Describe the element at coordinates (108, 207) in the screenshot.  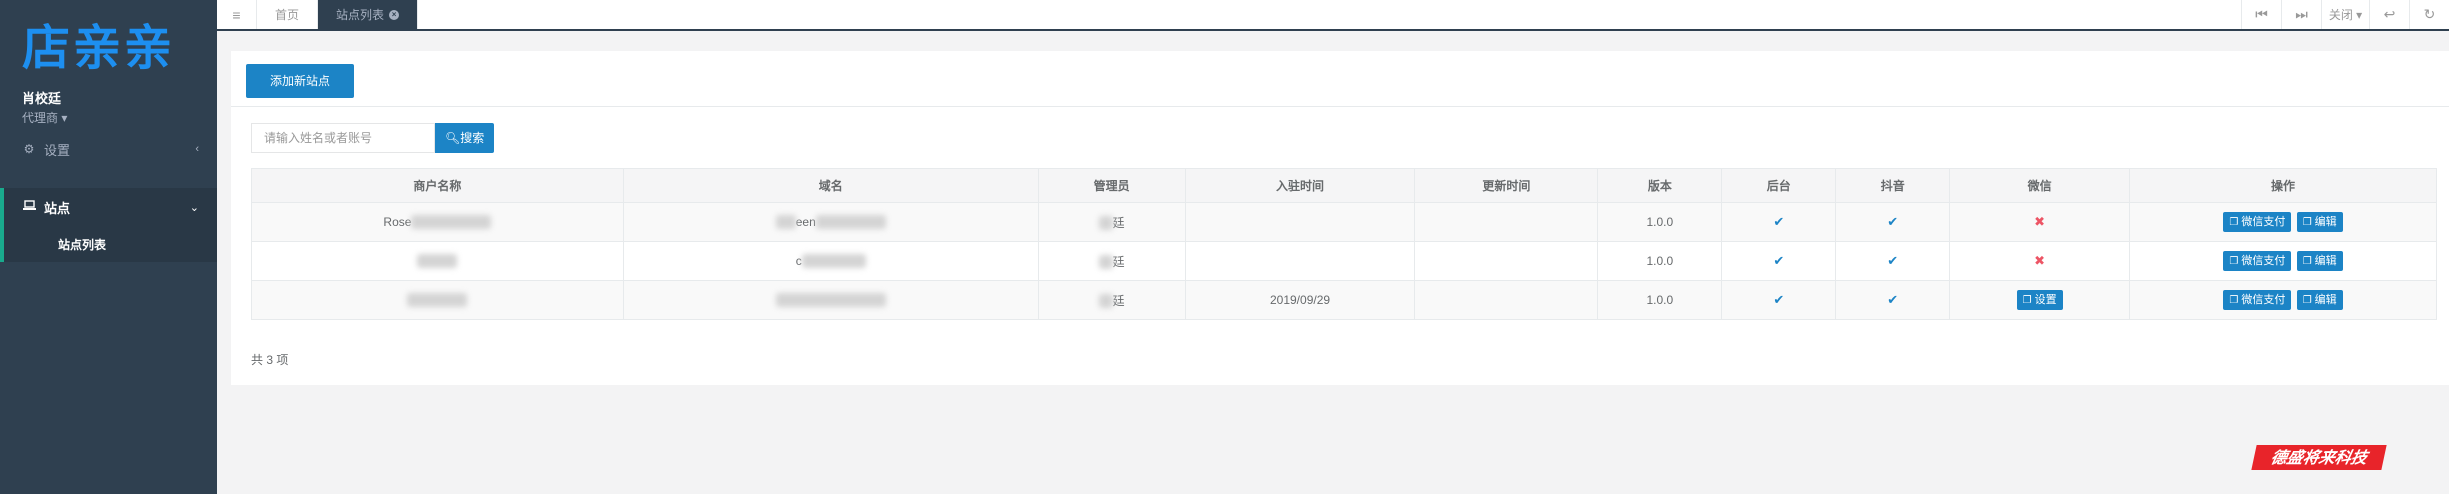
I see `sidebar-item-sites: 站点 ⌄` at that location.